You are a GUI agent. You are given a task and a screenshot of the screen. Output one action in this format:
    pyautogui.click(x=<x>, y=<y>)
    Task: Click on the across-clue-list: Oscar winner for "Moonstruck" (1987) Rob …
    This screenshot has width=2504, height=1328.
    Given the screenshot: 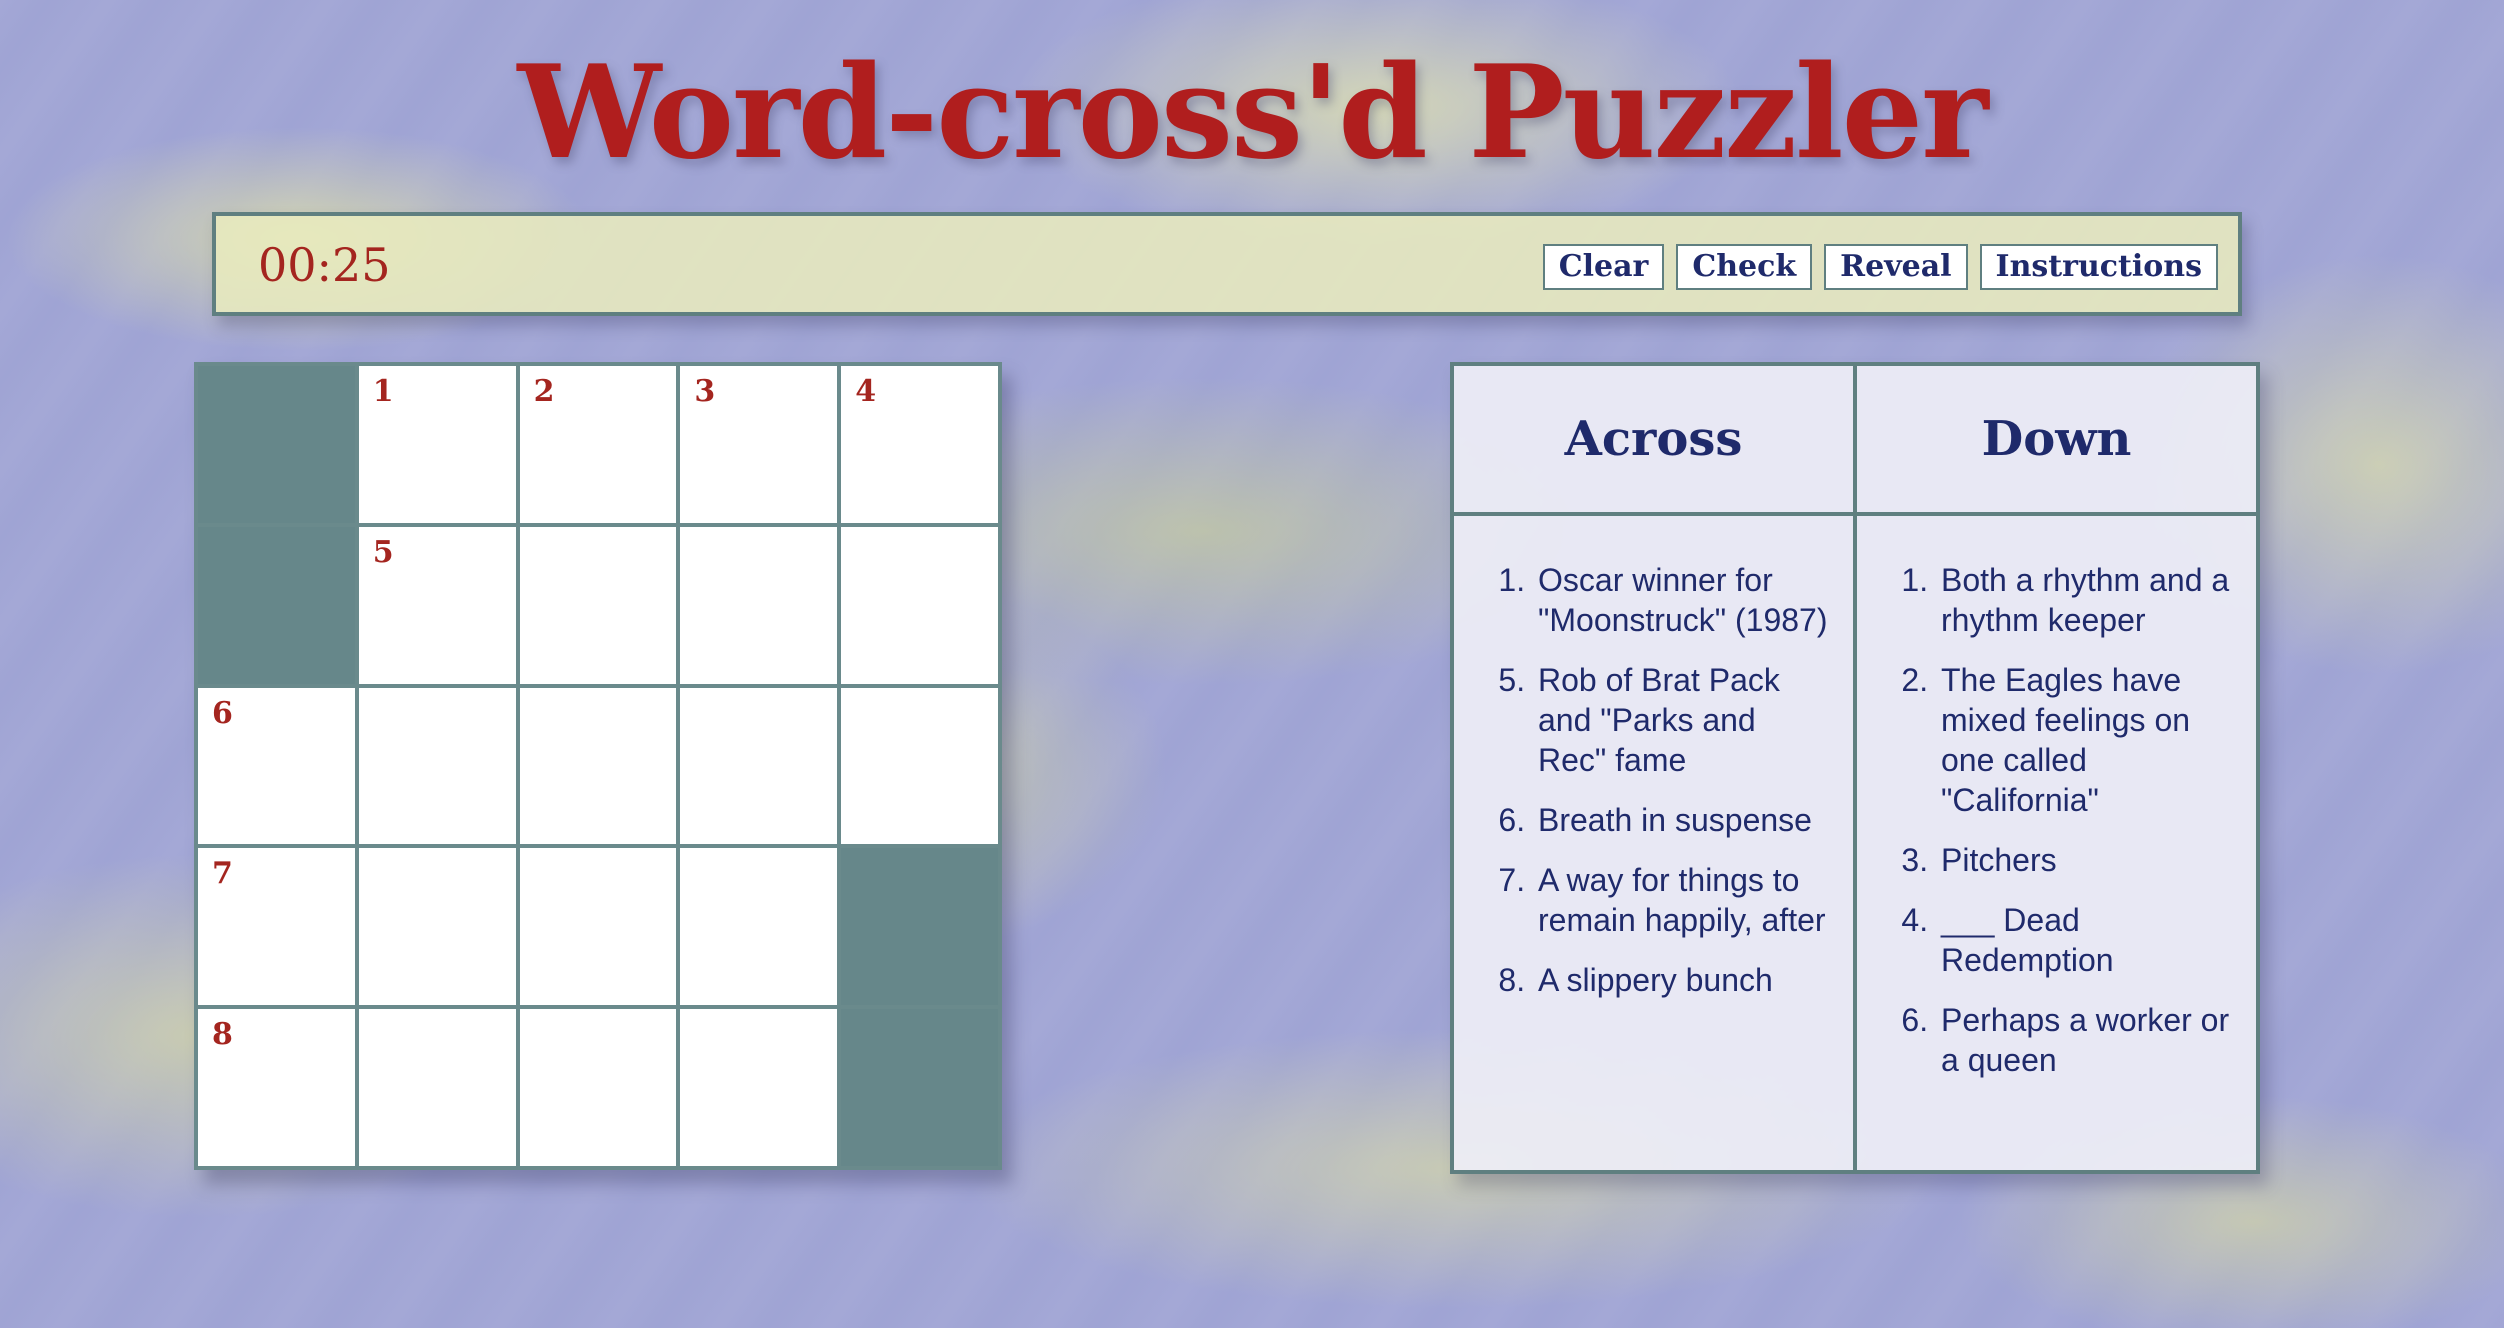 What is the action you would take?
    pyautogui.click(x=1653, y=768)
    